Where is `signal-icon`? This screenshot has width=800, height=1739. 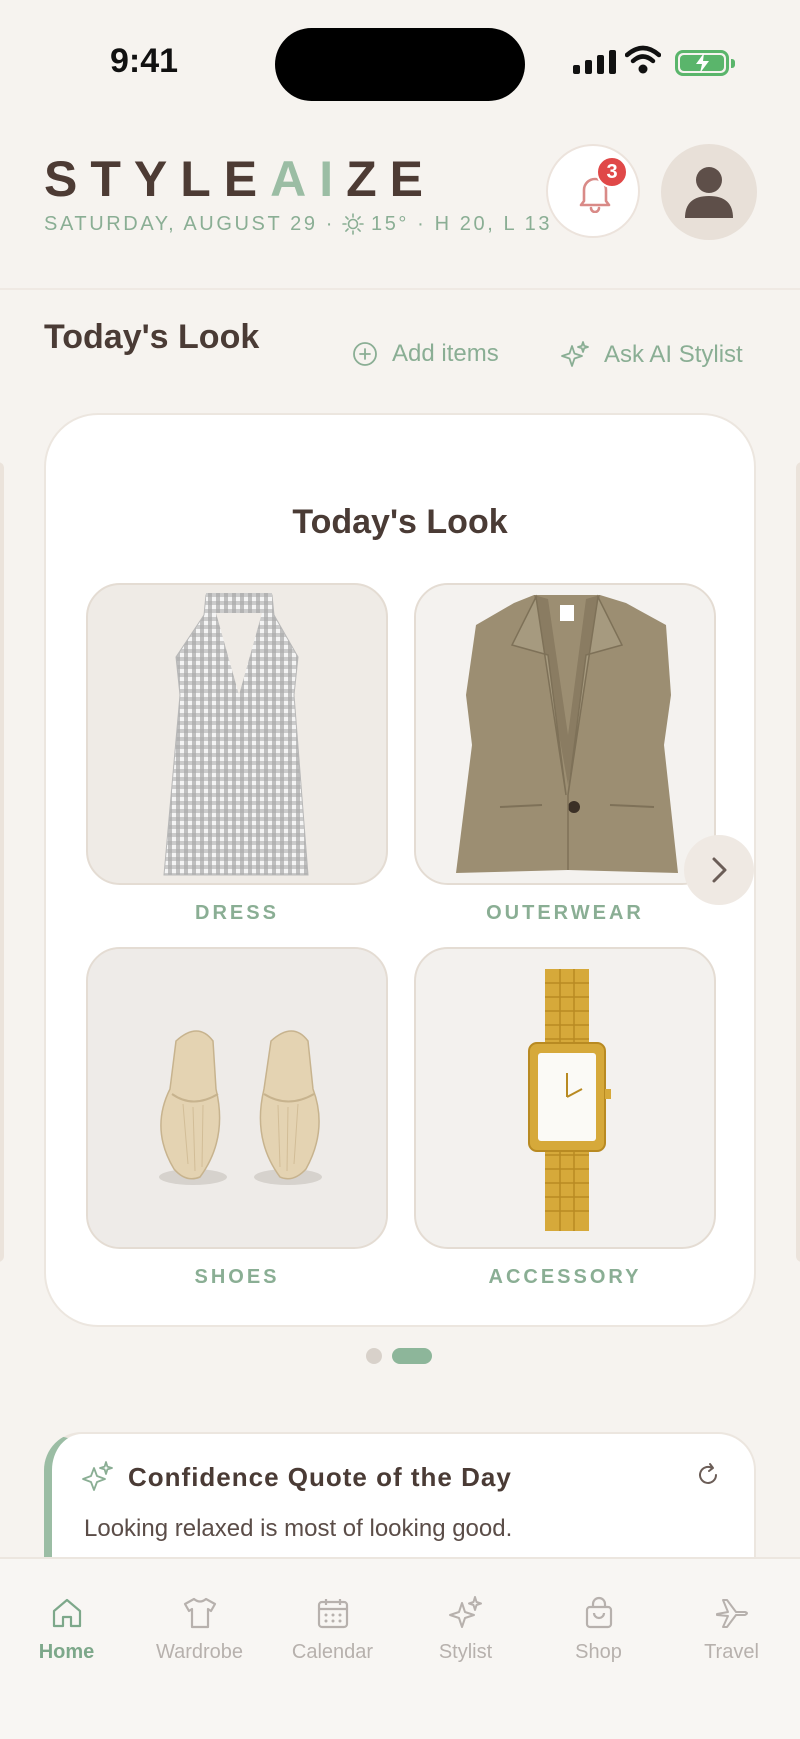 signal-icon is located at coordinates (594, 62).